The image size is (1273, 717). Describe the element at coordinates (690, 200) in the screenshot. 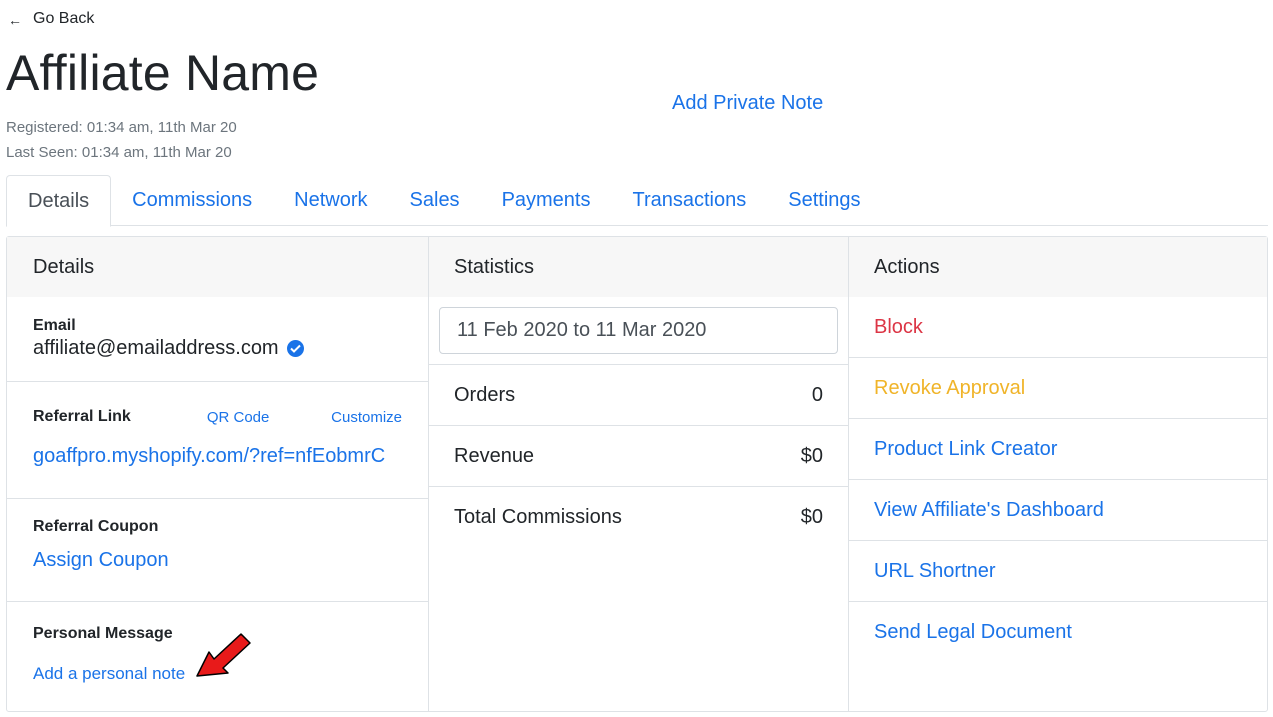

I see `tab-transactions: Transactions` at that location.